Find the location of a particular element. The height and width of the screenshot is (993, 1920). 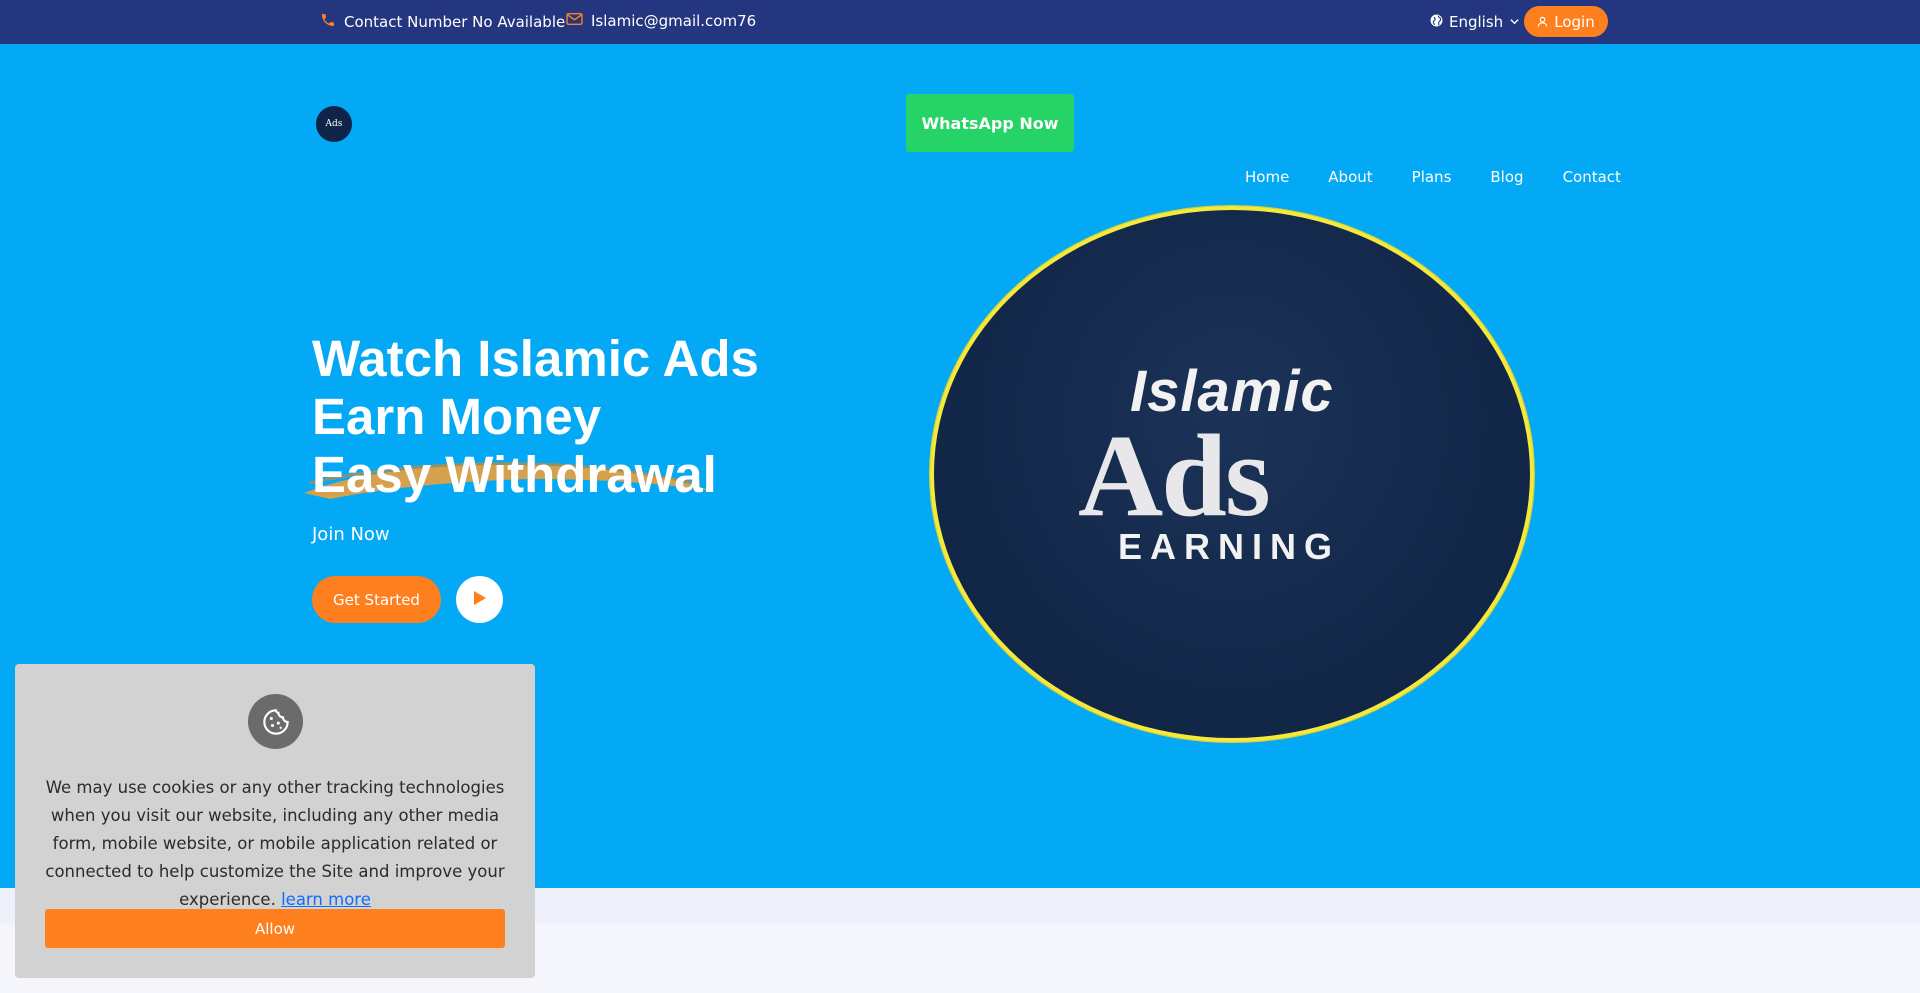

email-text: Islamic@gmail.com76 is located at coordinates (674, 21).